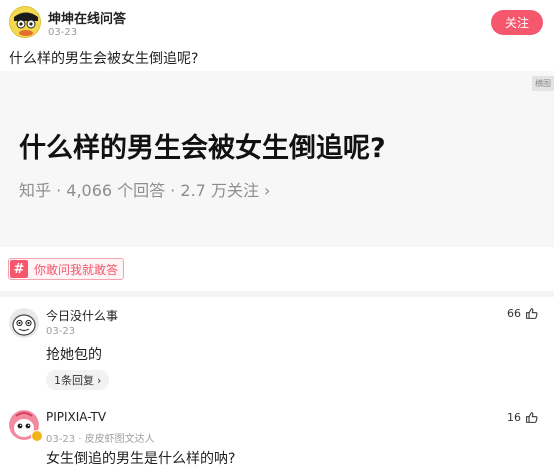 This screenshot has height=468, width=554. What do you see at coordinates (277, 22) in the screenshot?
I see `post-header: 坤坤在线问答 03-23 关注` at bounding box center [277, 22].